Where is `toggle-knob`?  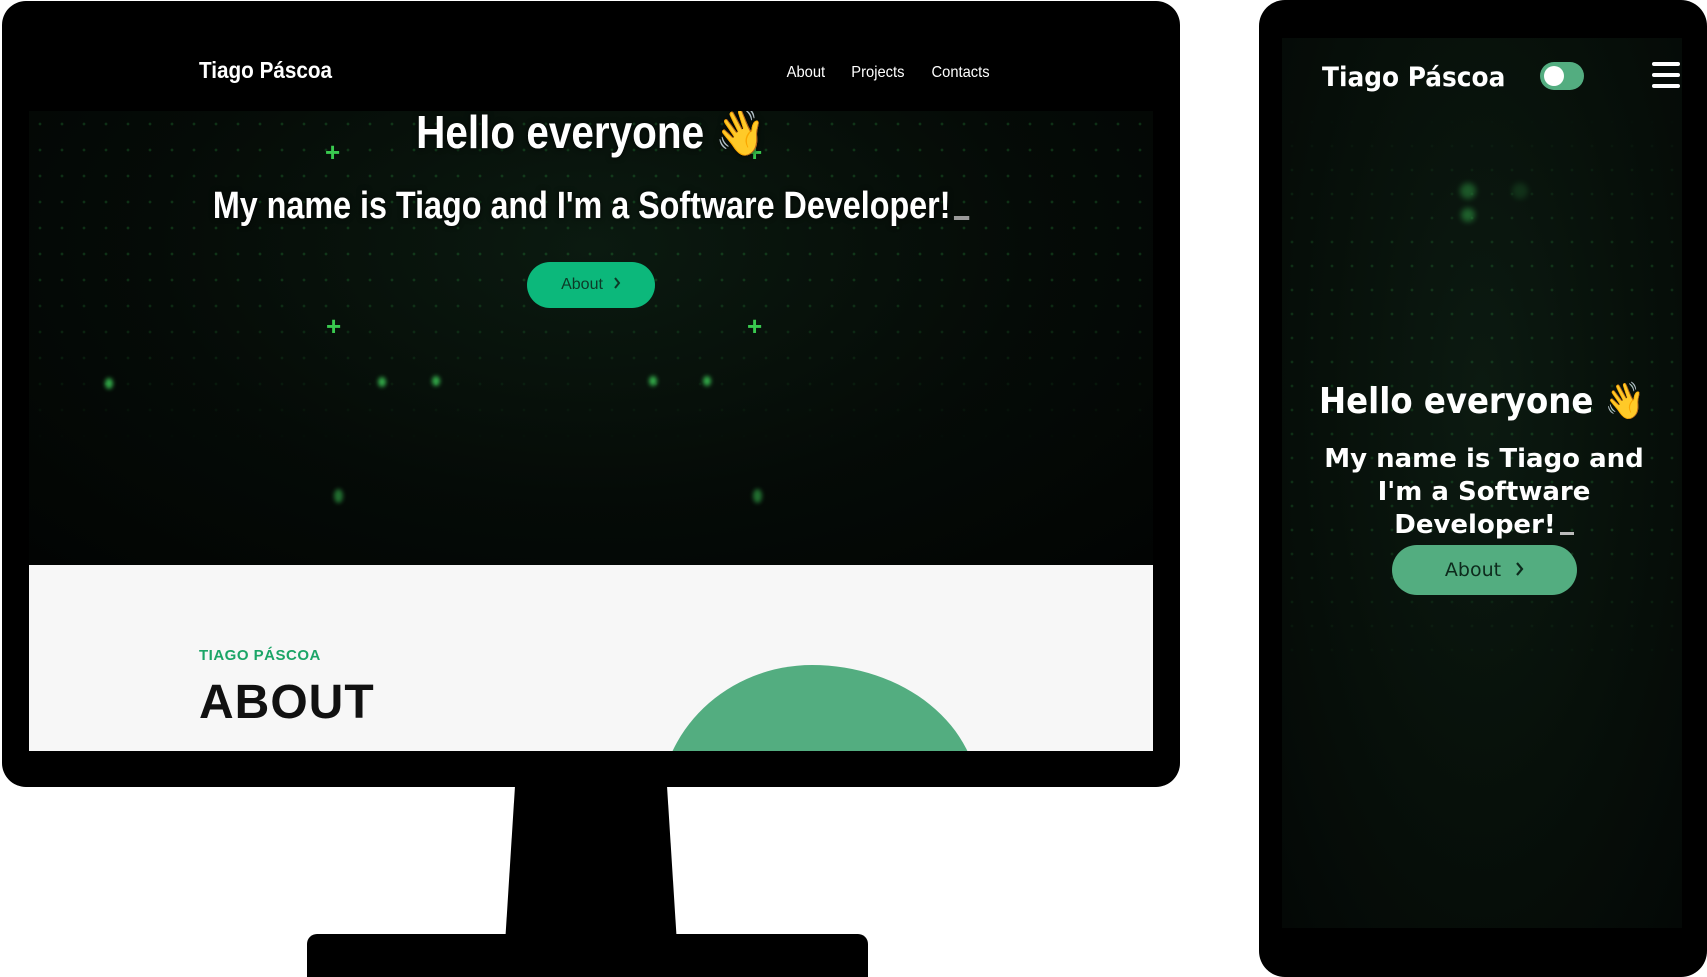 toggle-knob is located at coordinates (1554, 76).